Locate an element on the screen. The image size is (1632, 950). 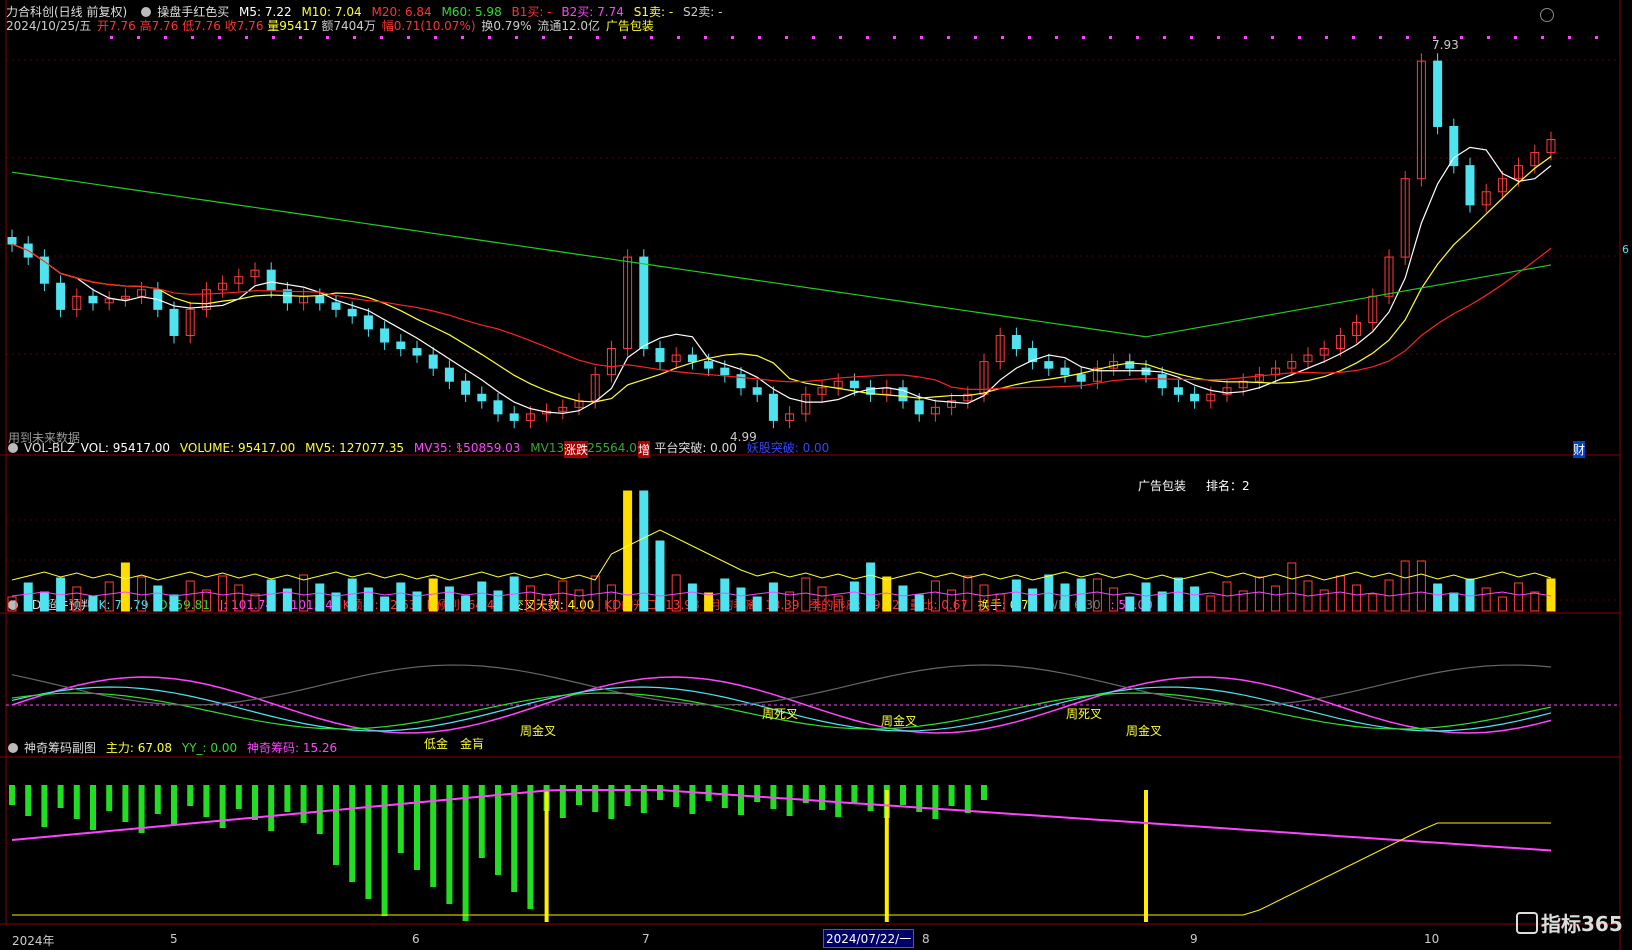
indicator-name: 操盘手红色买 is located at coordinates (193, 12).